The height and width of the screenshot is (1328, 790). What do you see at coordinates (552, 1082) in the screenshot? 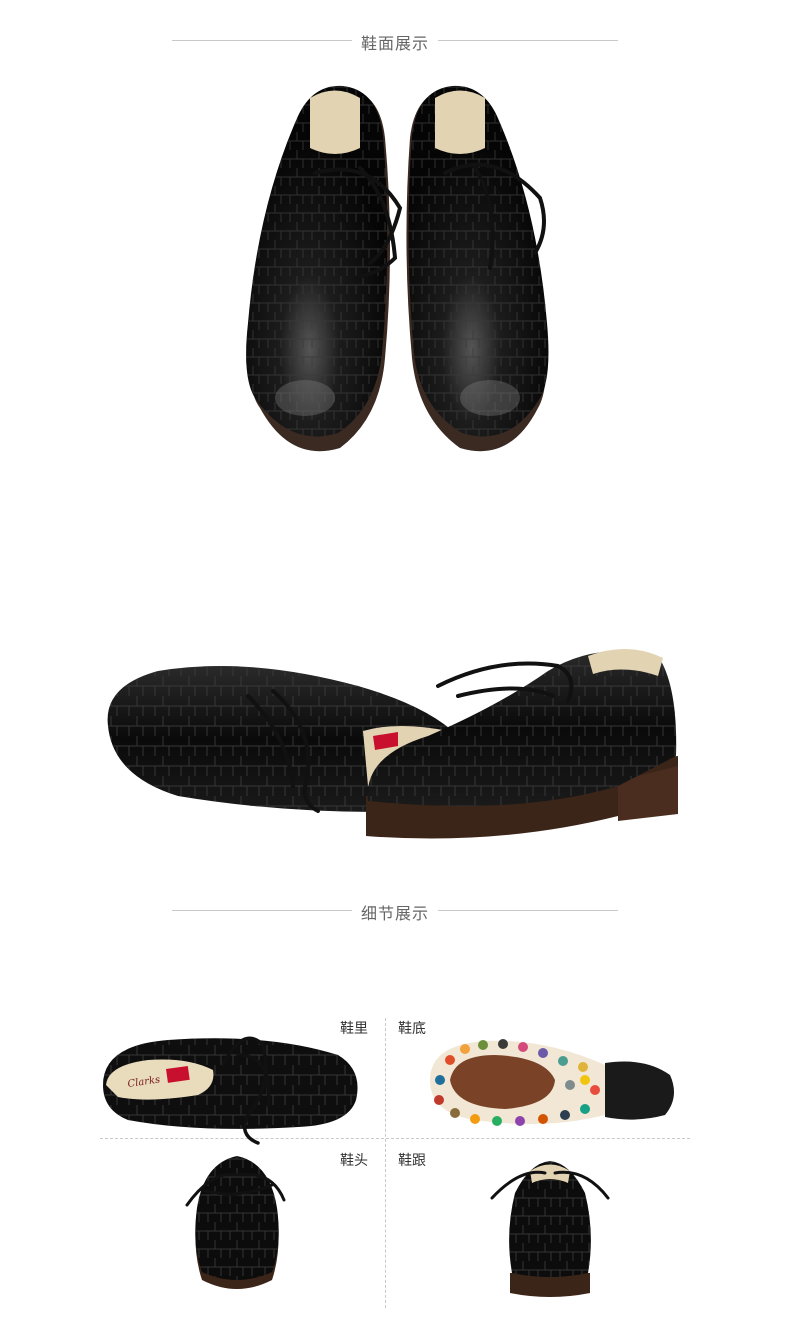
I see `sole-detail-photo` at bounding box center [552, 1082].